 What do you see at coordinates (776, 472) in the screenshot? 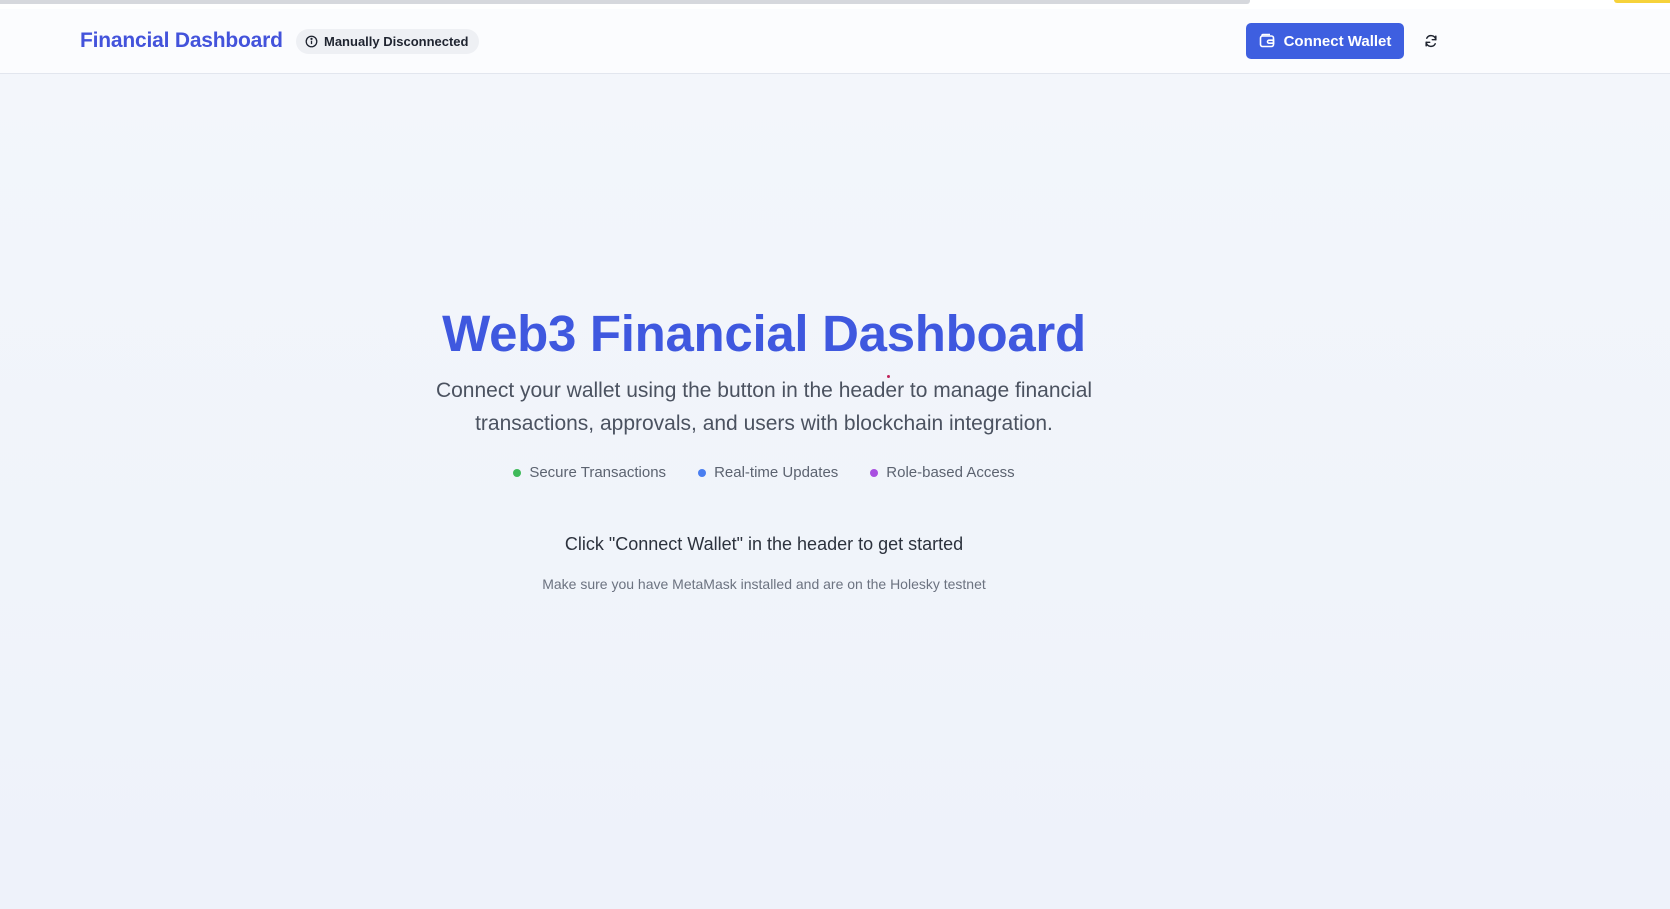
I see `feature-label: Real-time Updates` at bounding box center [776, 472].